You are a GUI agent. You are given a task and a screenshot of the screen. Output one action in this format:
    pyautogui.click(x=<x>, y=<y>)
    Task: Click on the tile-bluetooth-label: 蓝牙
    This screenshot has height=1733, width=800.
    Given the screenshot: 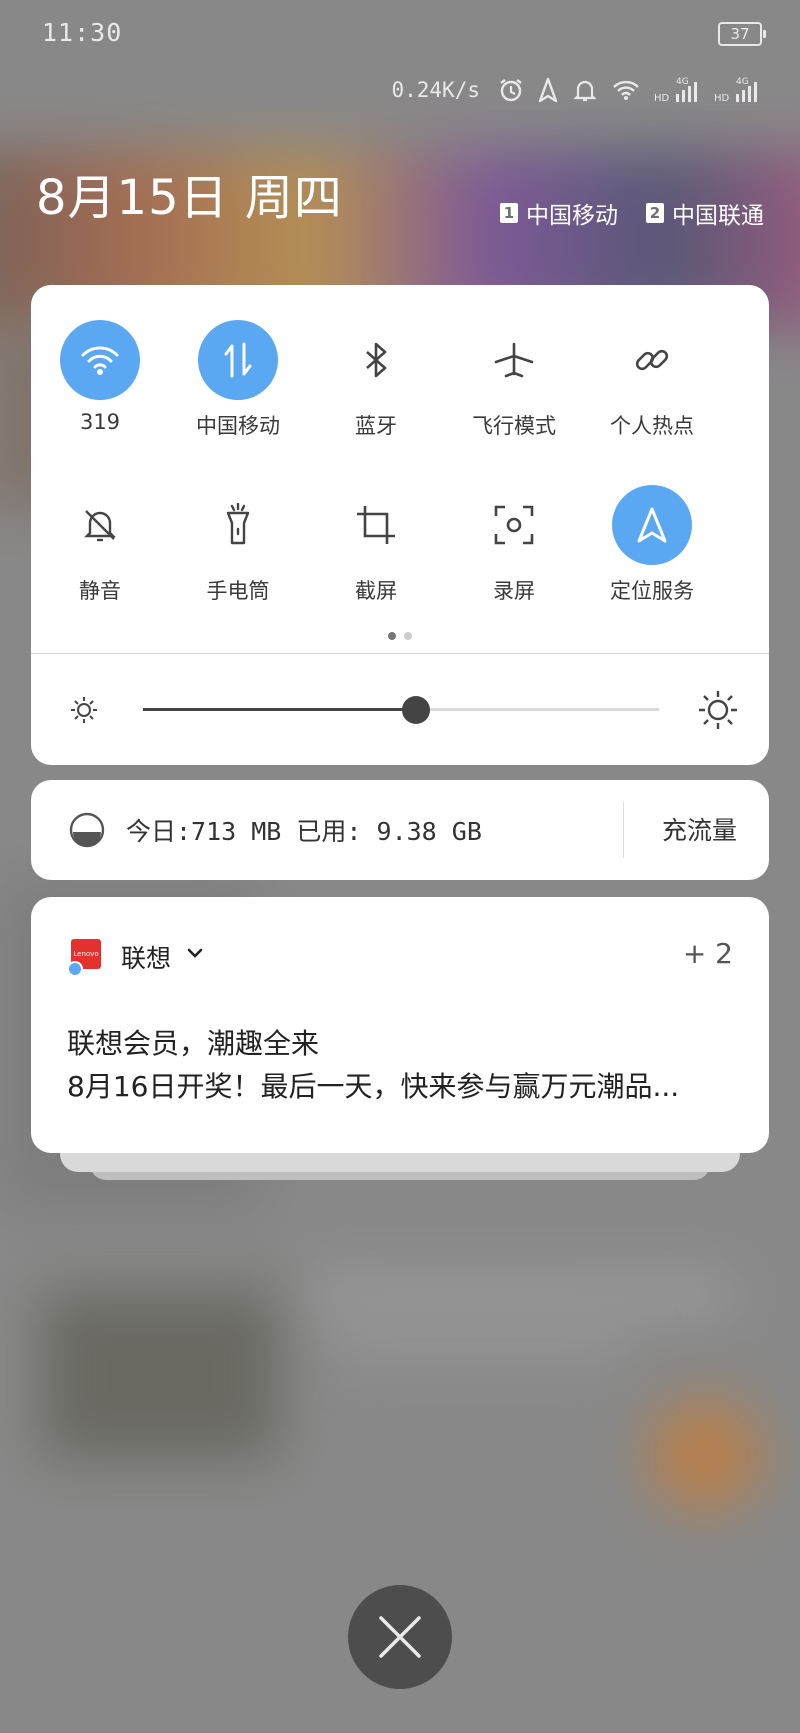 What is the action you would take?
    pyautogui.click(x=376, y=426)
    